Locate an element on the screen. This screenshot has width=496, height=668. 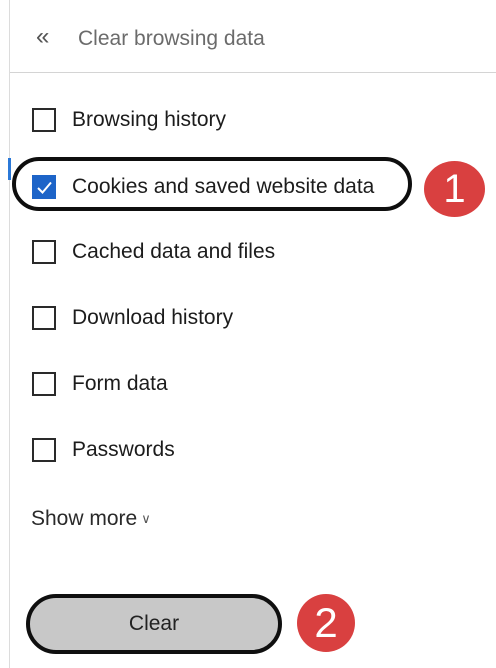
panel-header: « Clear browsing data is located at coordinates (253, 36).